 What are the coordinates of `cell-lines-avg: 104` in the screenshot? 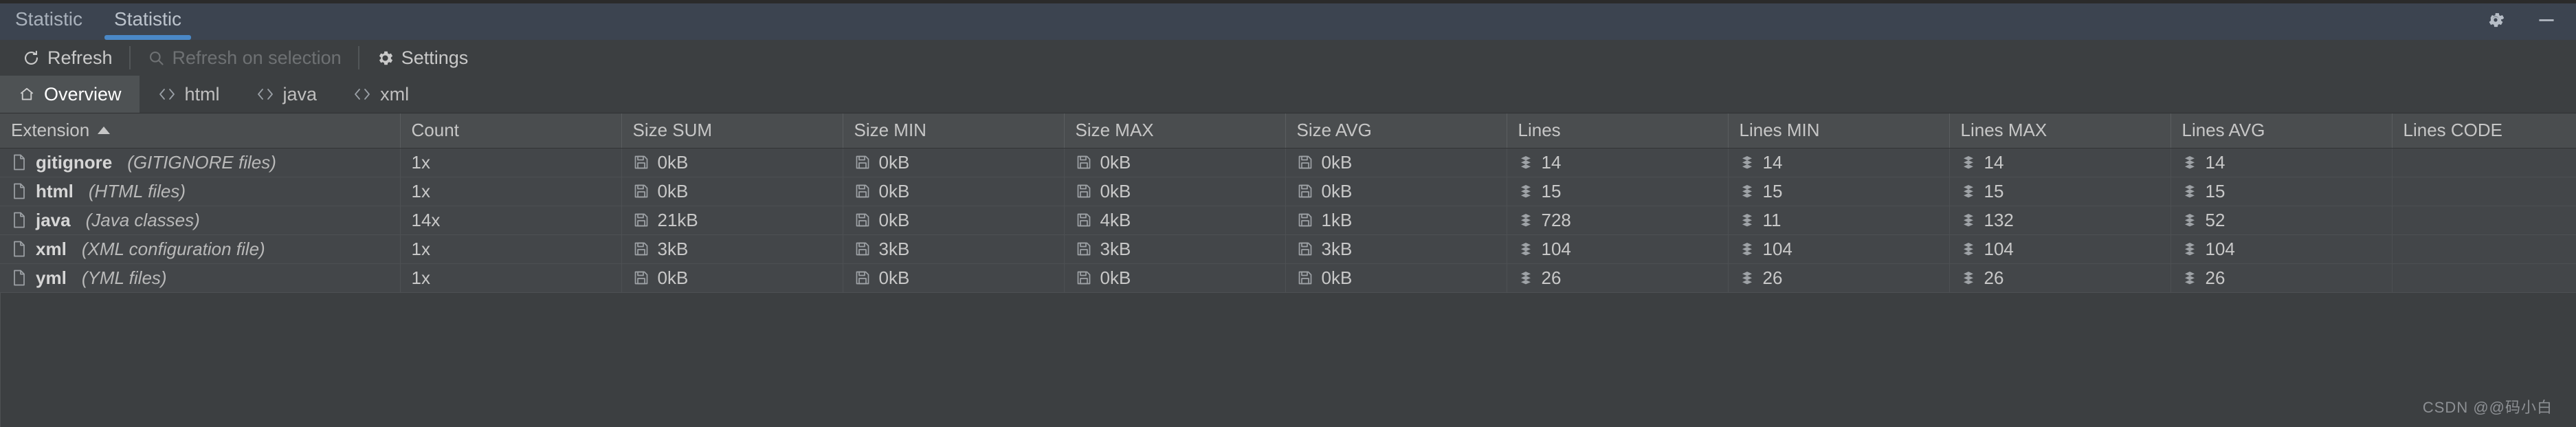 It's located at (2281, 248).